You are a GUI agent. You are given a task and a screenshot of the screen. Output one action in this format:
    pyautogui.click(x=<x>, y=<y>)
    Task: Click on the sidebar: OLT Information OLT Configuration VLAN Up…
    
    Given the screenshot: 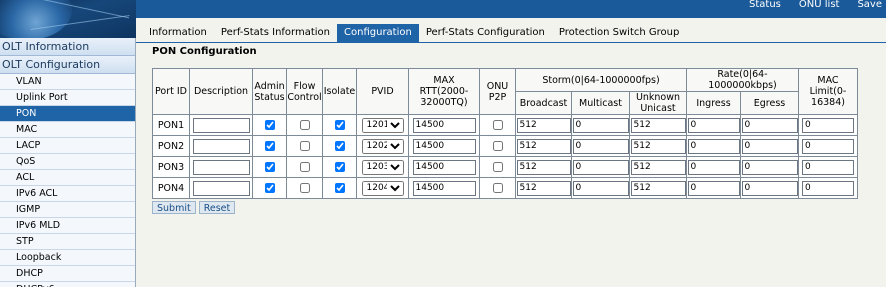 What is the action you would take?
    pyautogui.click(x=68, y=162)
    